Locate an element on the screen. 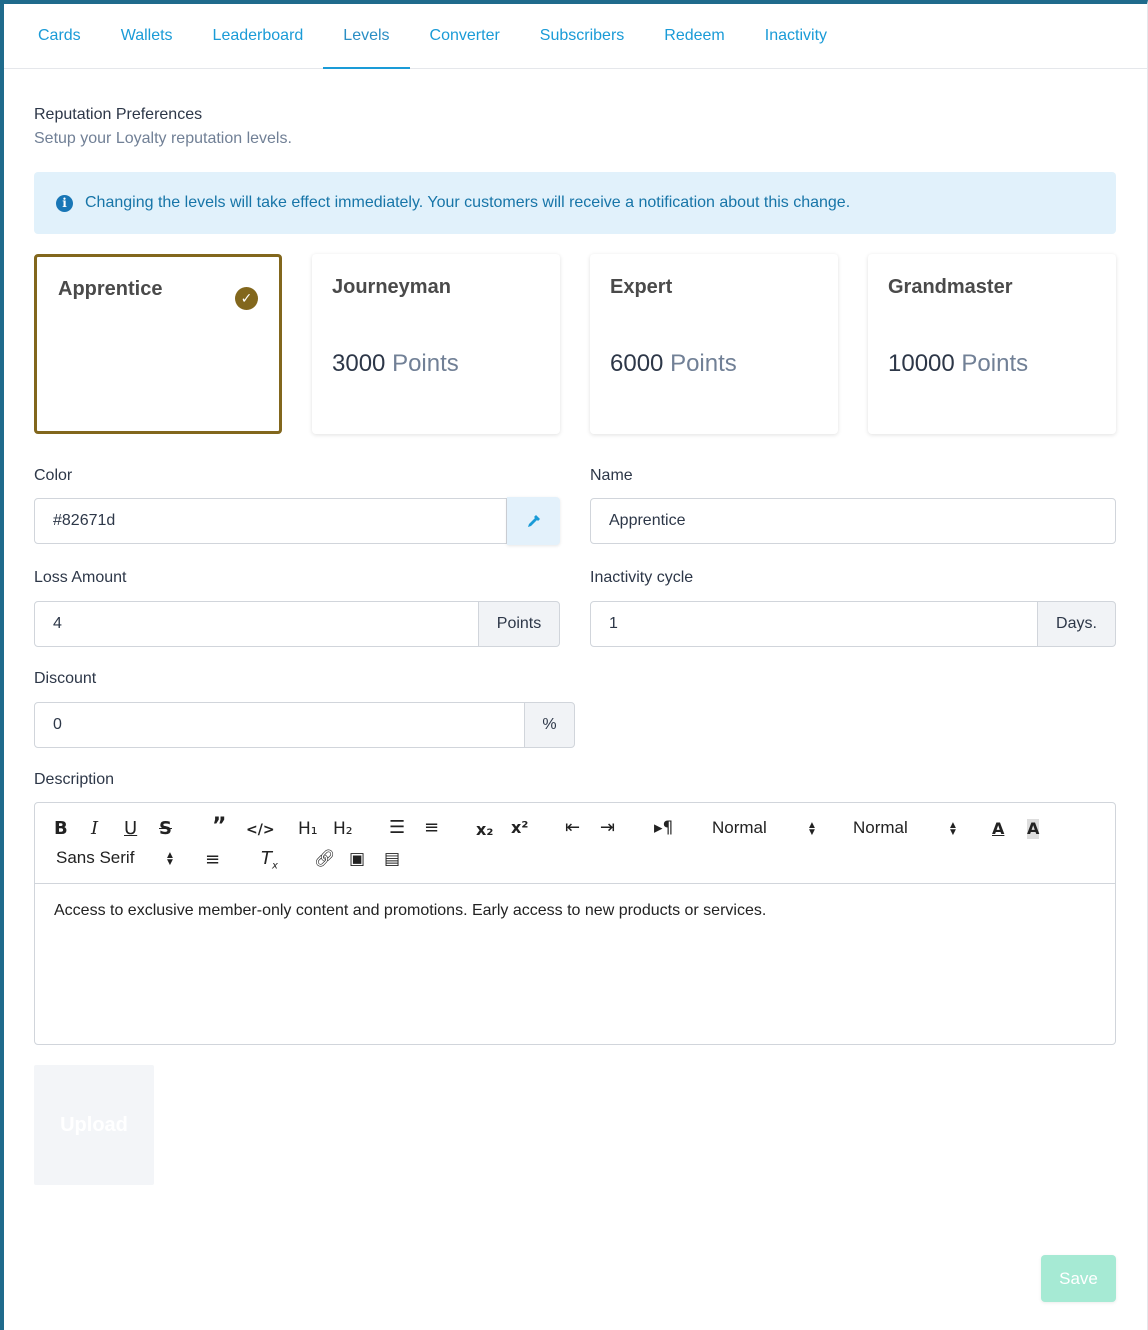  underline-icon: U is located at coordinates (130, 829).